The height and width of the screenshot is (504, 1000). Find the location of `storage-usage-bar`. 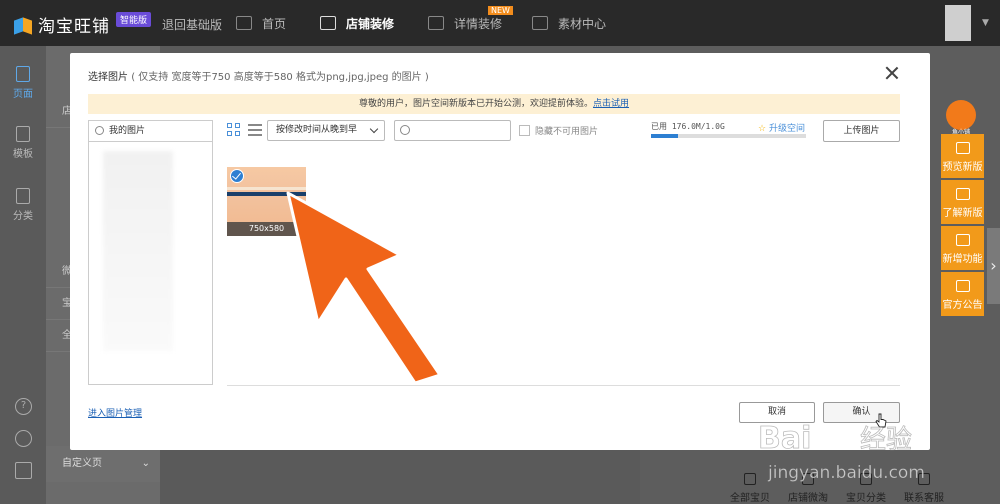

storage-usage-bar is located at coordinates (728, 136).